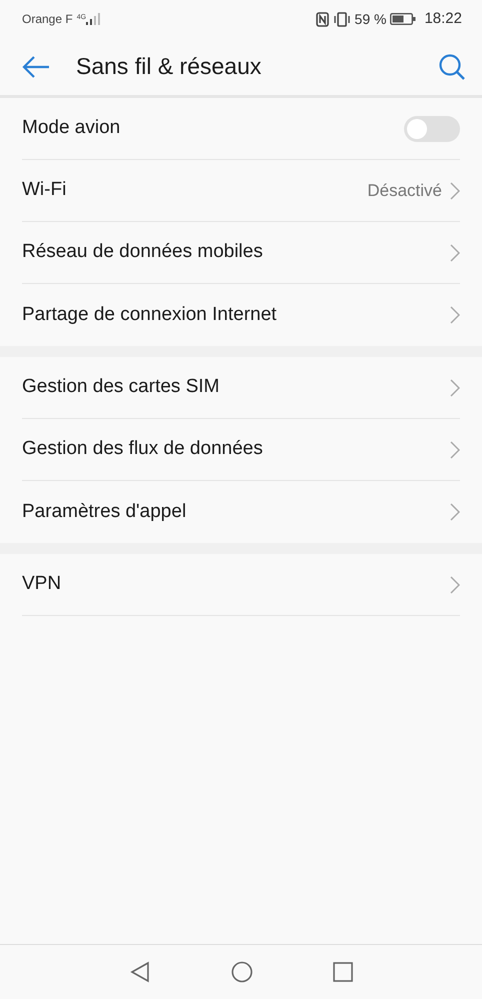  I want to click on home-nav-icon, so click(242, 972).